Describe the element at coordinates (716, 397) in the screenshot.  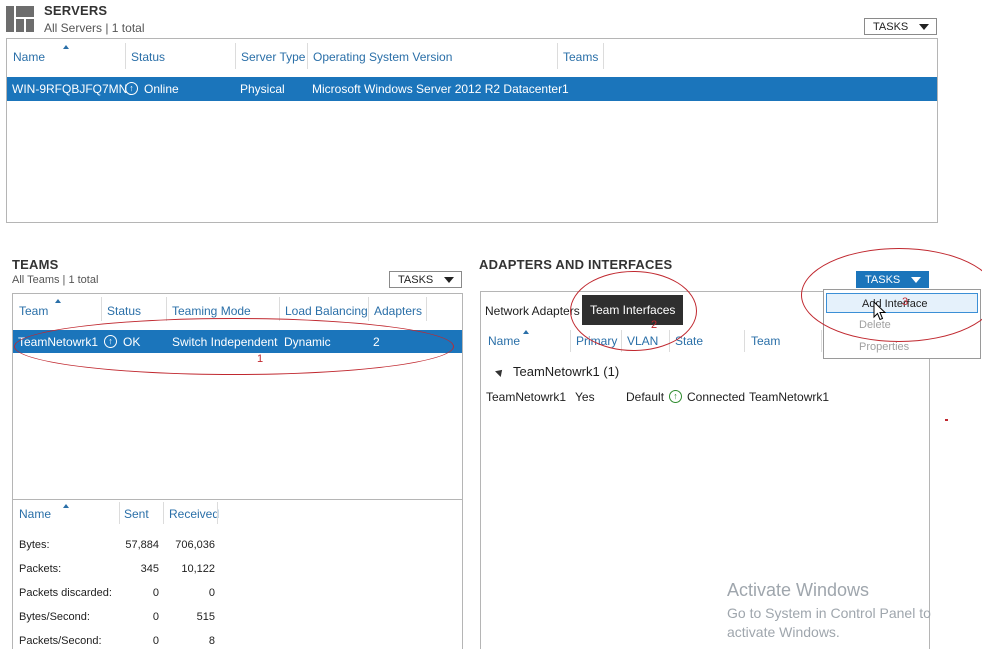
I see `interface-state: Connected` at that location.